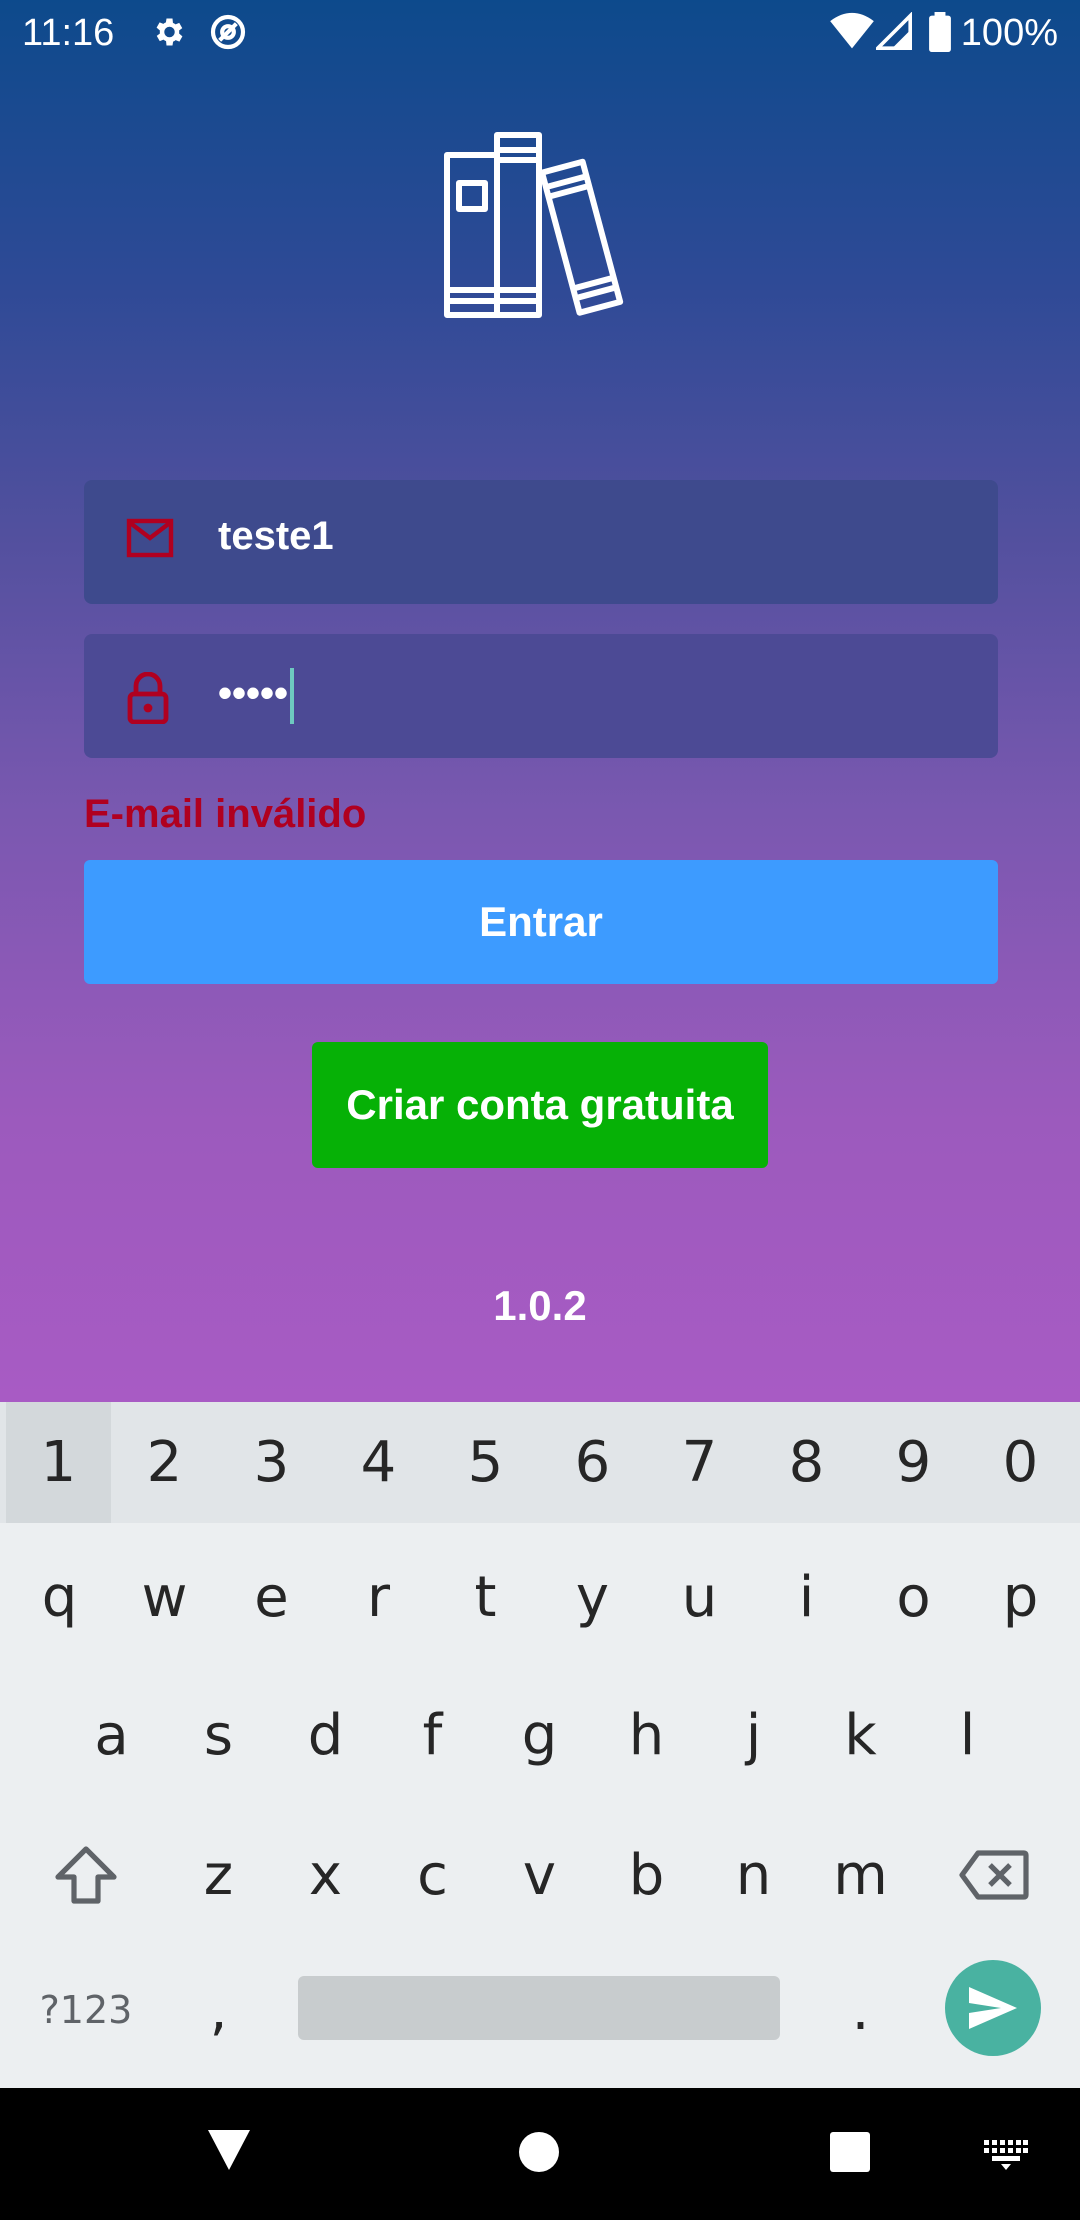 The height and width of the screenshot is (2220, 1080). I want to click on battery-icon, so click(940, 34).